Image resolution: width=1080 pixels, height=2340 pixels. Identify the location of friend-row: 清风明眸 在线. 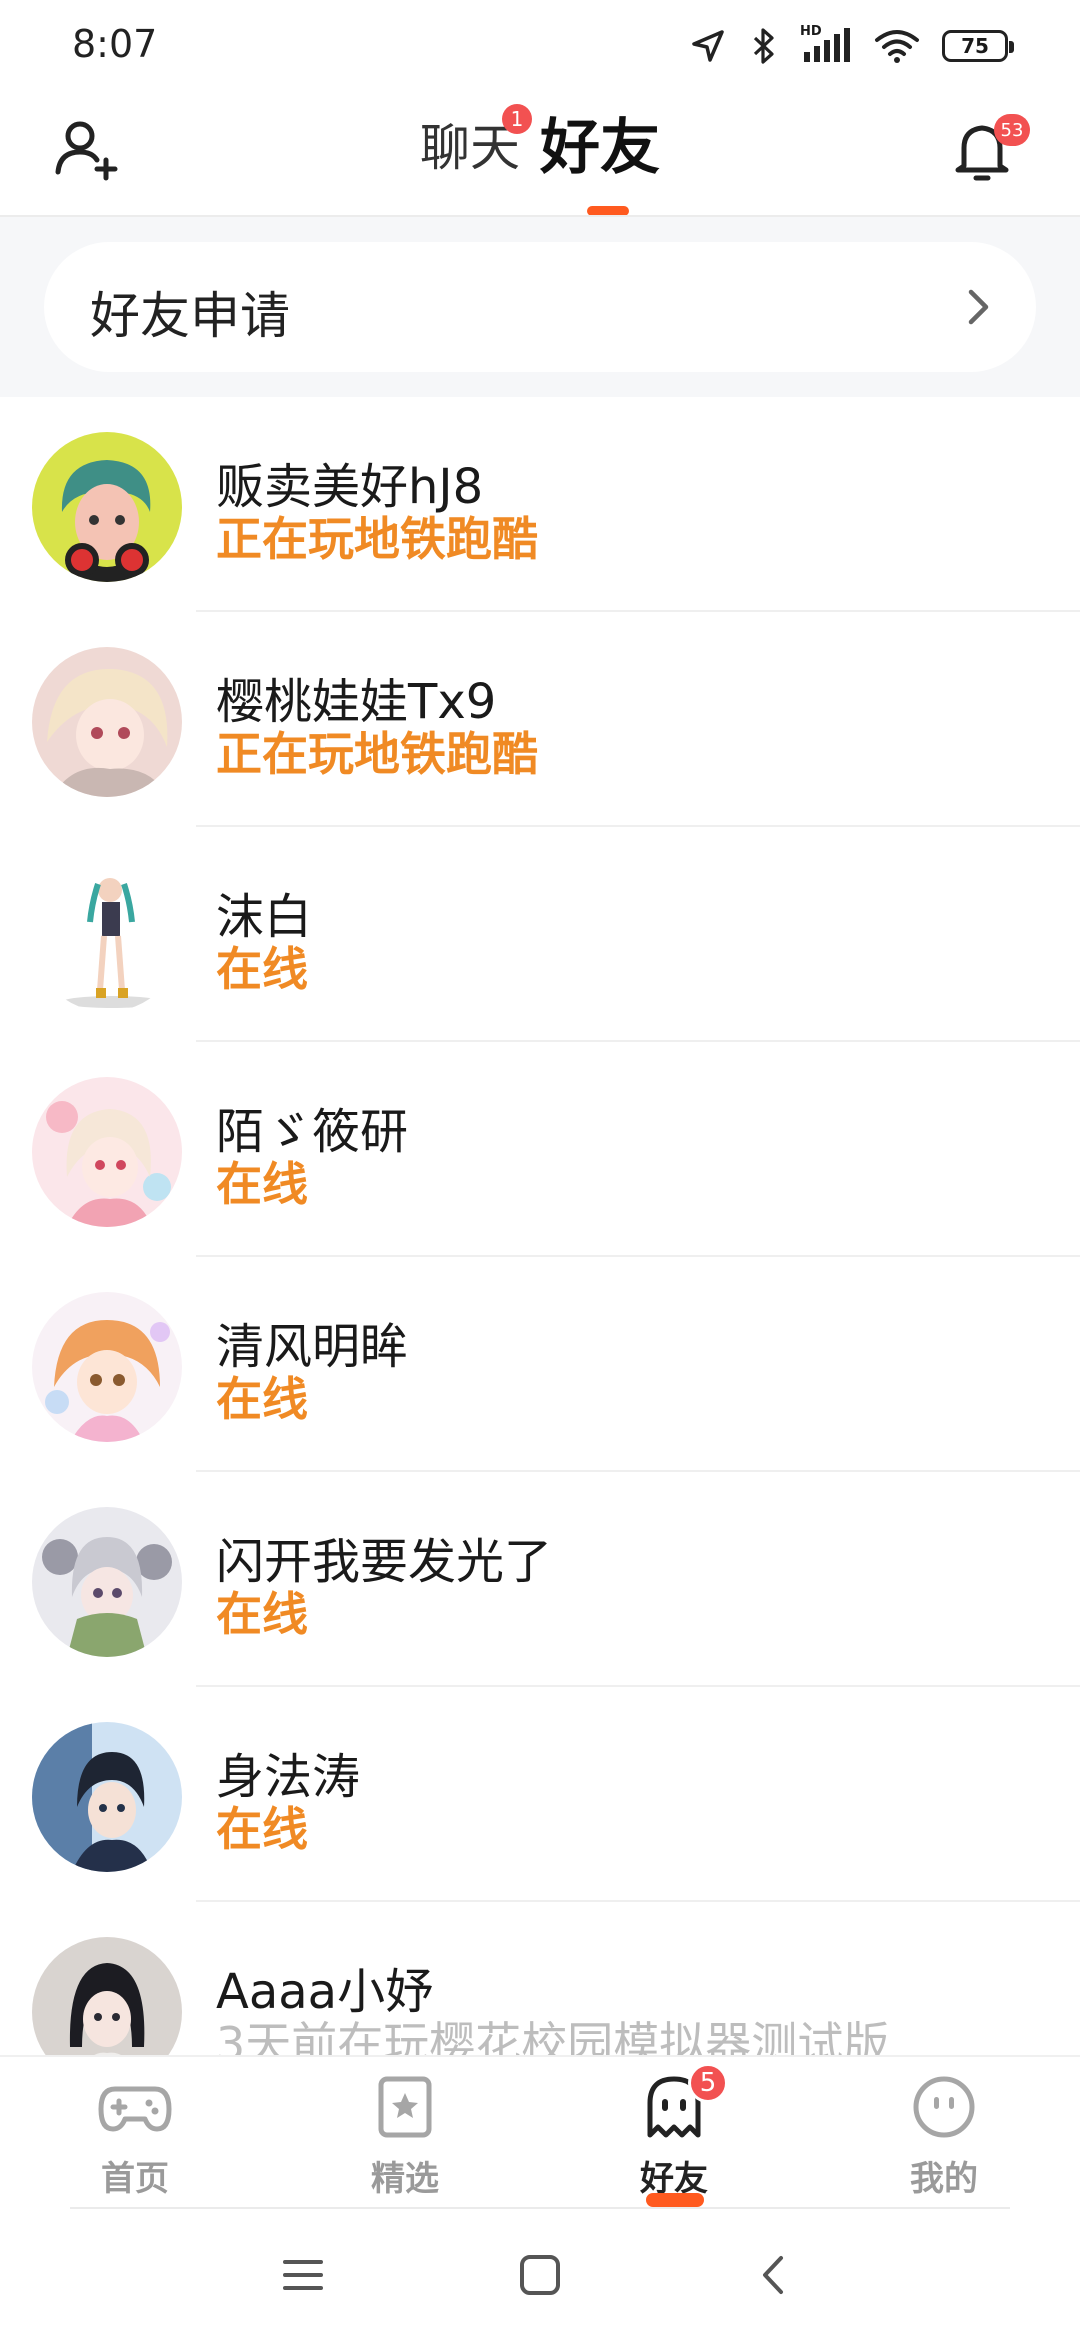
(540, 1364).